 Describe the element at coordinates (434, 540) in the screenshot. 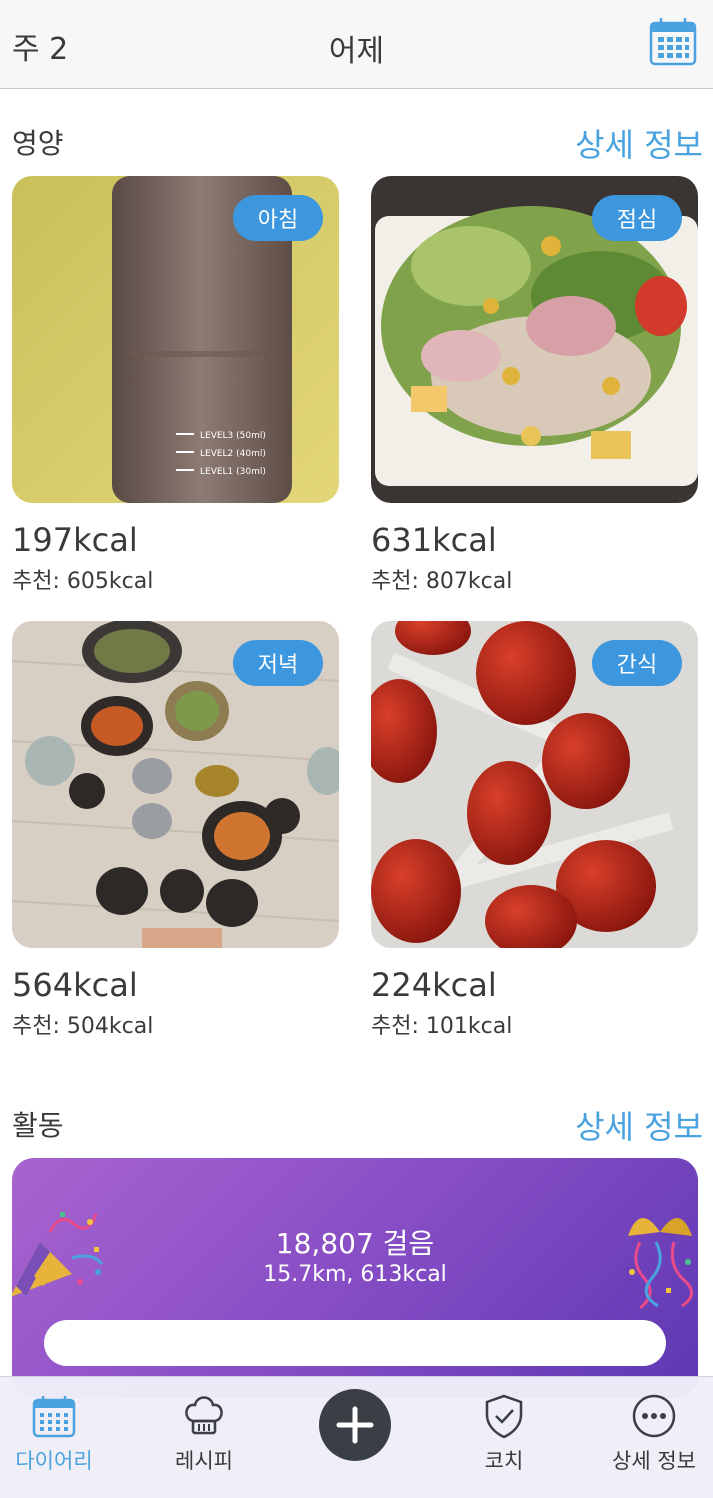

I see `meal-kcal: 631kcal` at that location.